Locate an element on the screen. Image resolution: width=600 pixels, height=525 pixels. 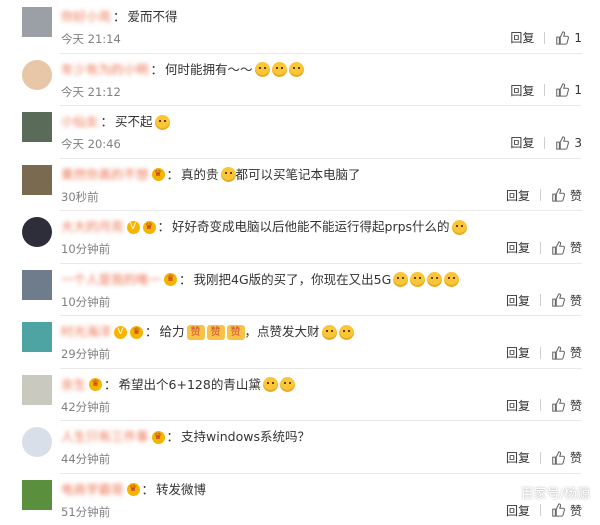
comment-line: 时光海洋V♛：给力赞赞赞，点赞发大财 is located at coordinates (207, 332).